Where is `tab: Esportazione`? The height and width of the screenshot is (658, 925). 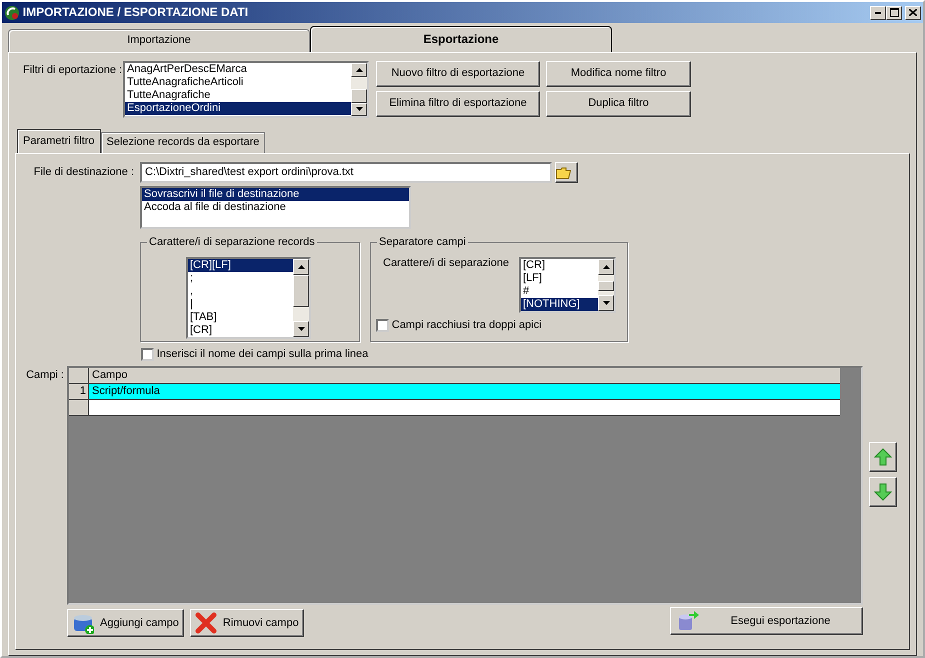 tab: Esportazione is located at coordinates (461, 39).